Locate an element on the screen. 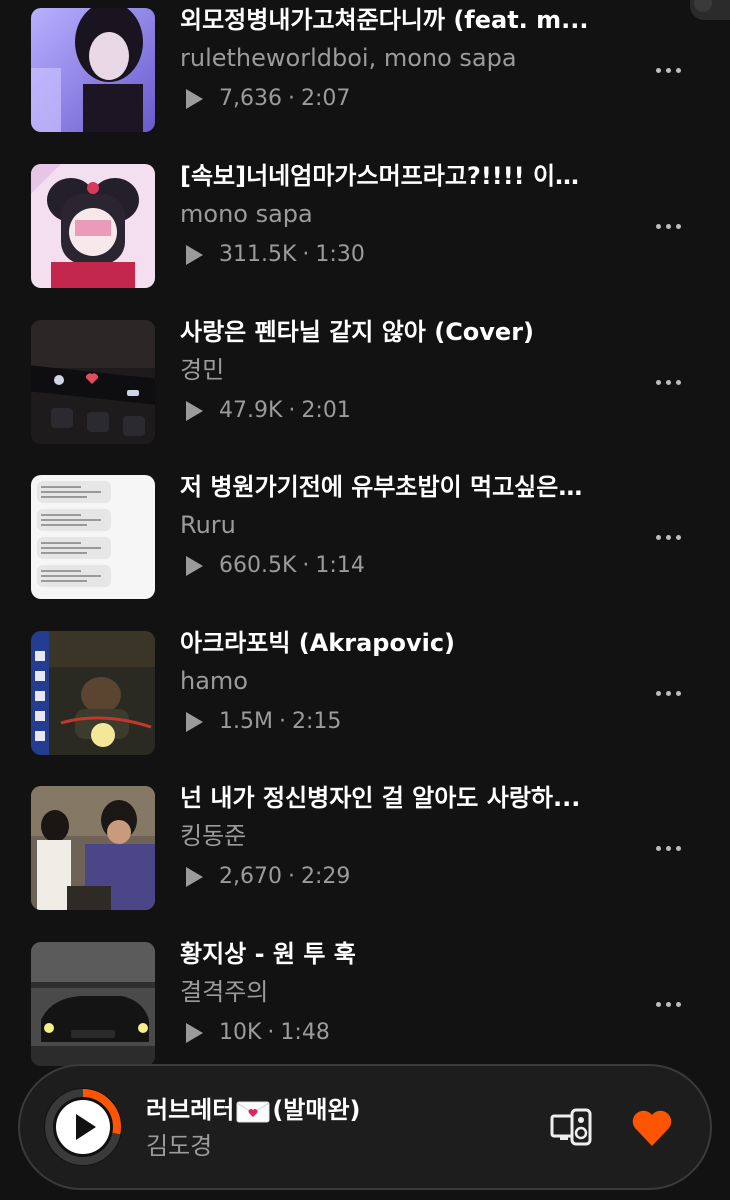  track-title: 아크라포빅 (Akrapovic) is located at coordinates (318, 643).